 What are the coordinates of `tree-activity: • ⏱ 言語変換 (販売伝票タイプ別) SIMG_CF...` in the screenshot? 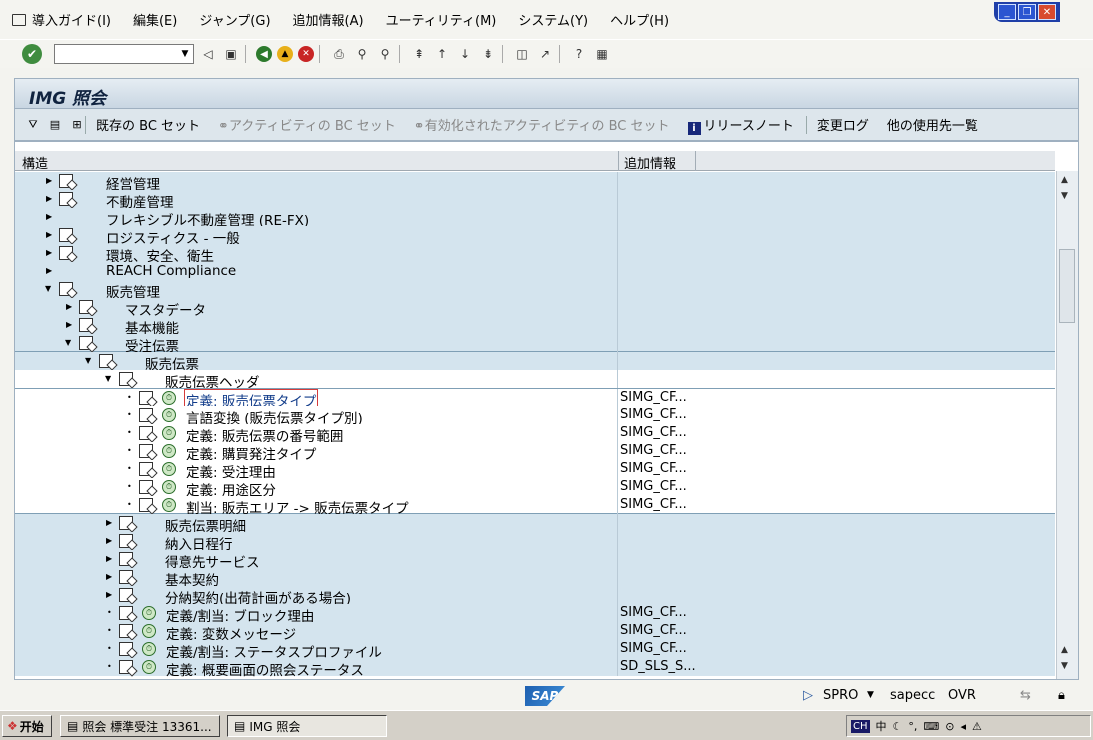 It's located at (535, 416).